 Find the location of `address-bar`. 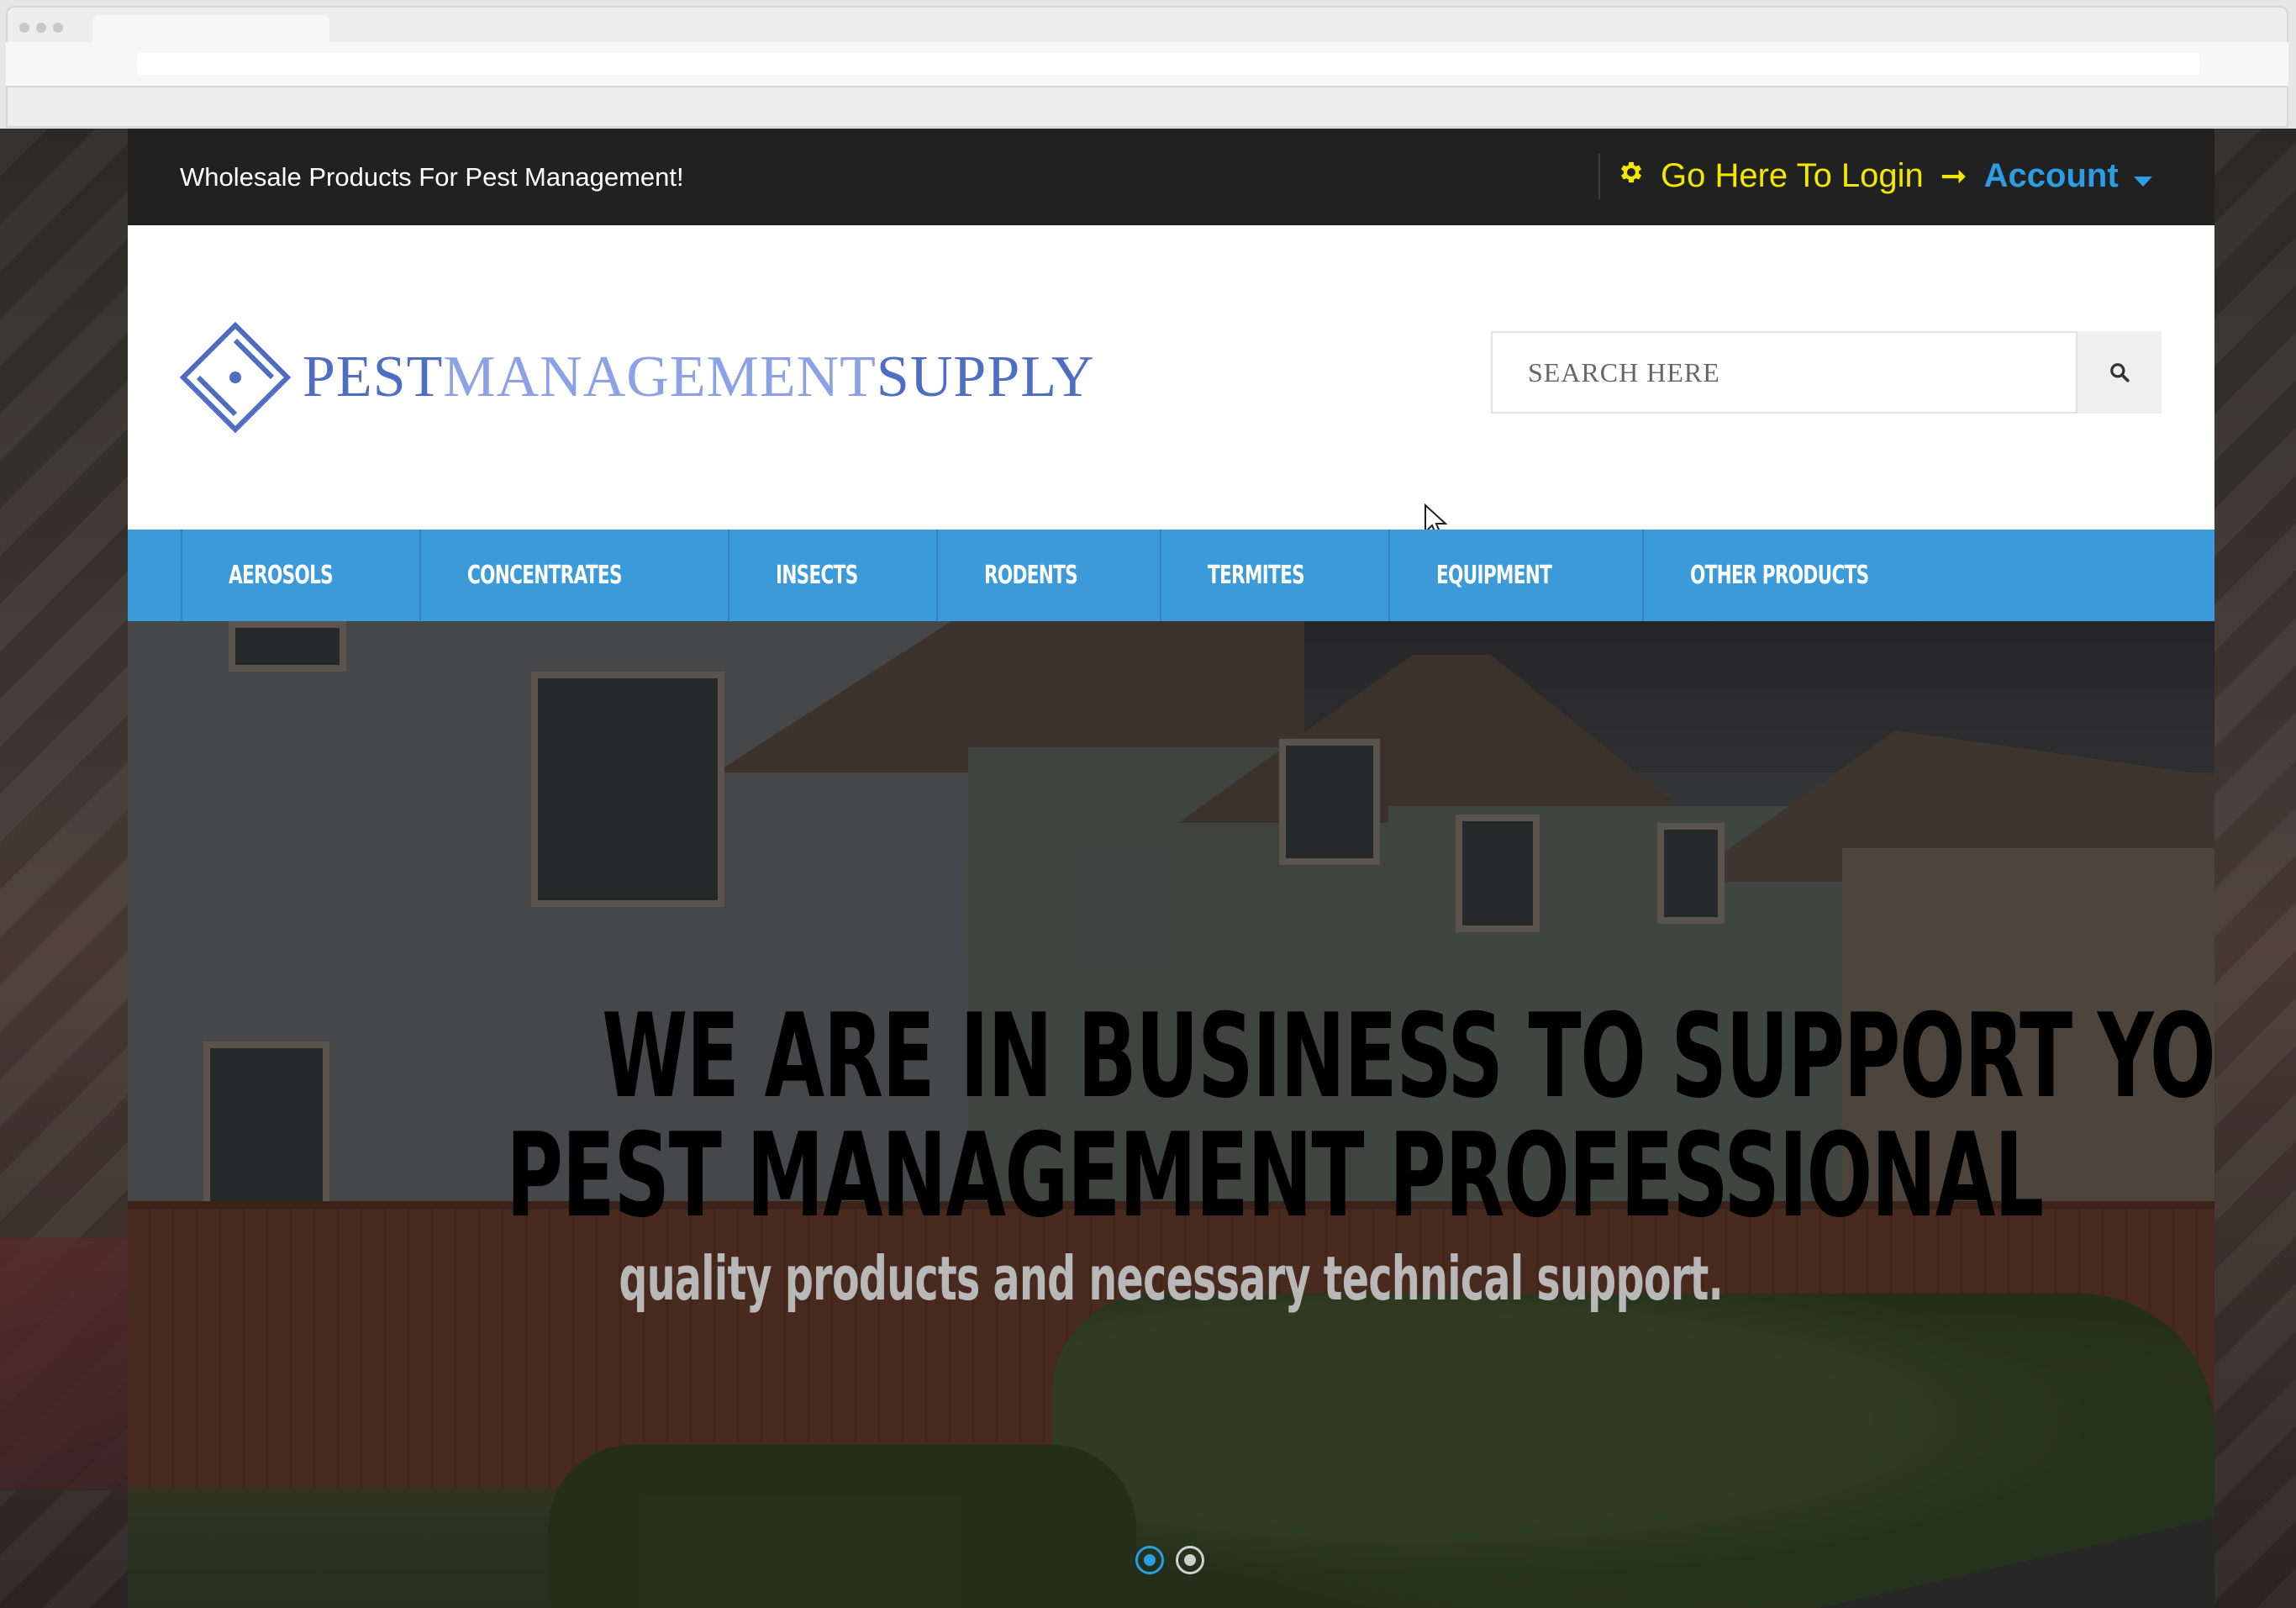

address-bar is located at coordinates (1168, 64).